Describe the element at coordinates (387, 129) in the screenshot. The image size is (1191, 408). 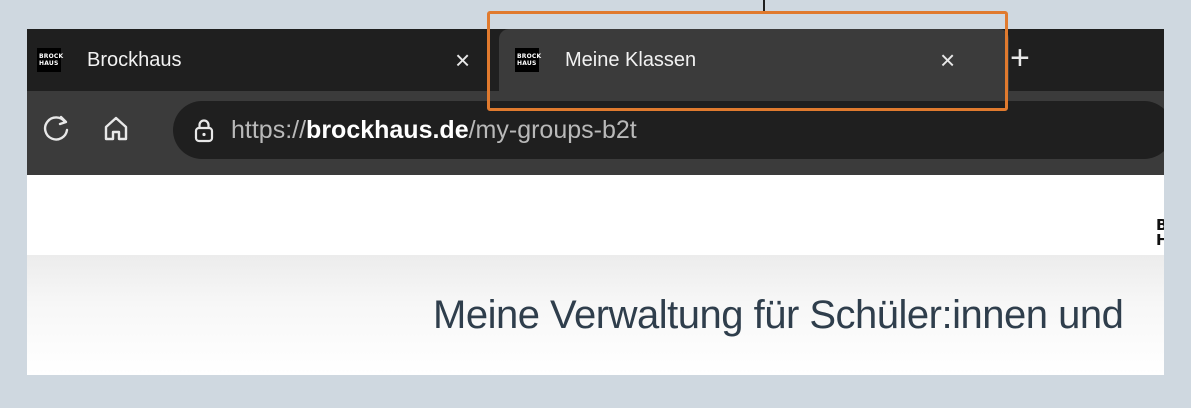
I see `url-domain: brockhaus.de` at that location.